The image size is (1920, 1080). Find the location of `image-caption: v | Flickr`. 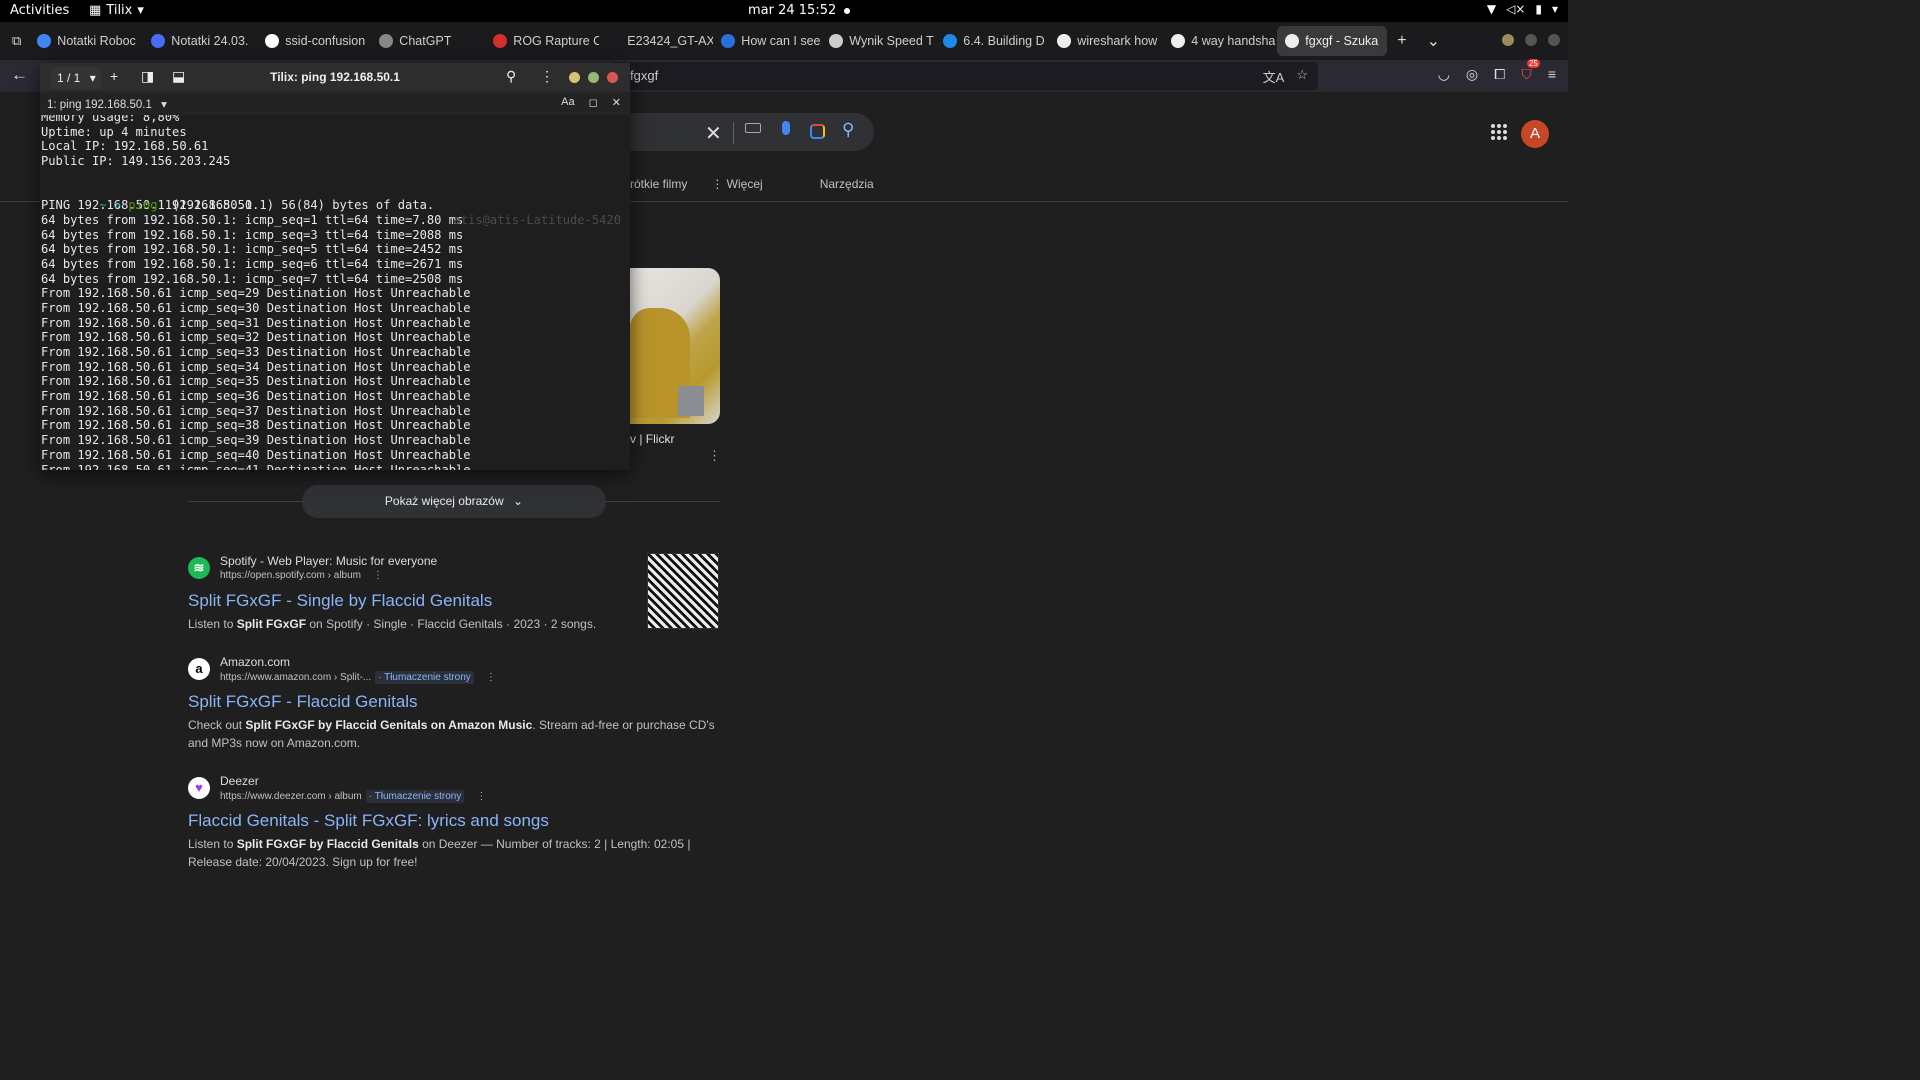

image-caption: v | Flickr is located at coordinates (652, 439).